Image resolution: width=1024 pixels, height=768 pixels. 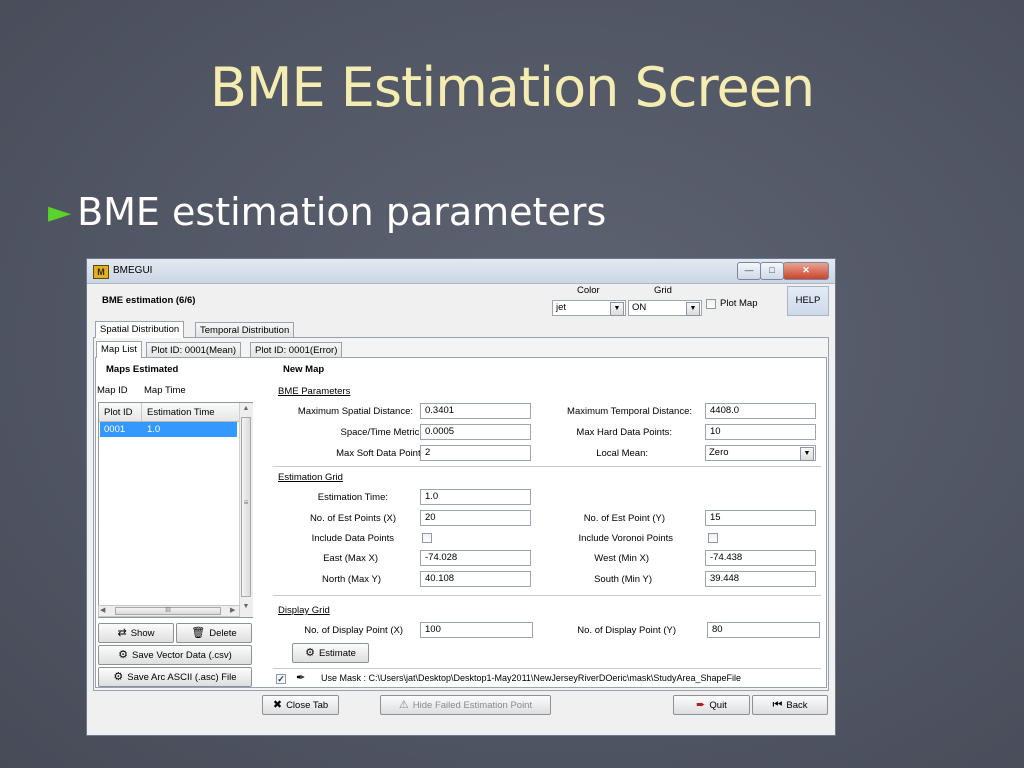 What do you see at coordinates (512, 87) in the screenshot?
I see `slide-title: BME Estimation Screen` at bounding box center [512, 87].